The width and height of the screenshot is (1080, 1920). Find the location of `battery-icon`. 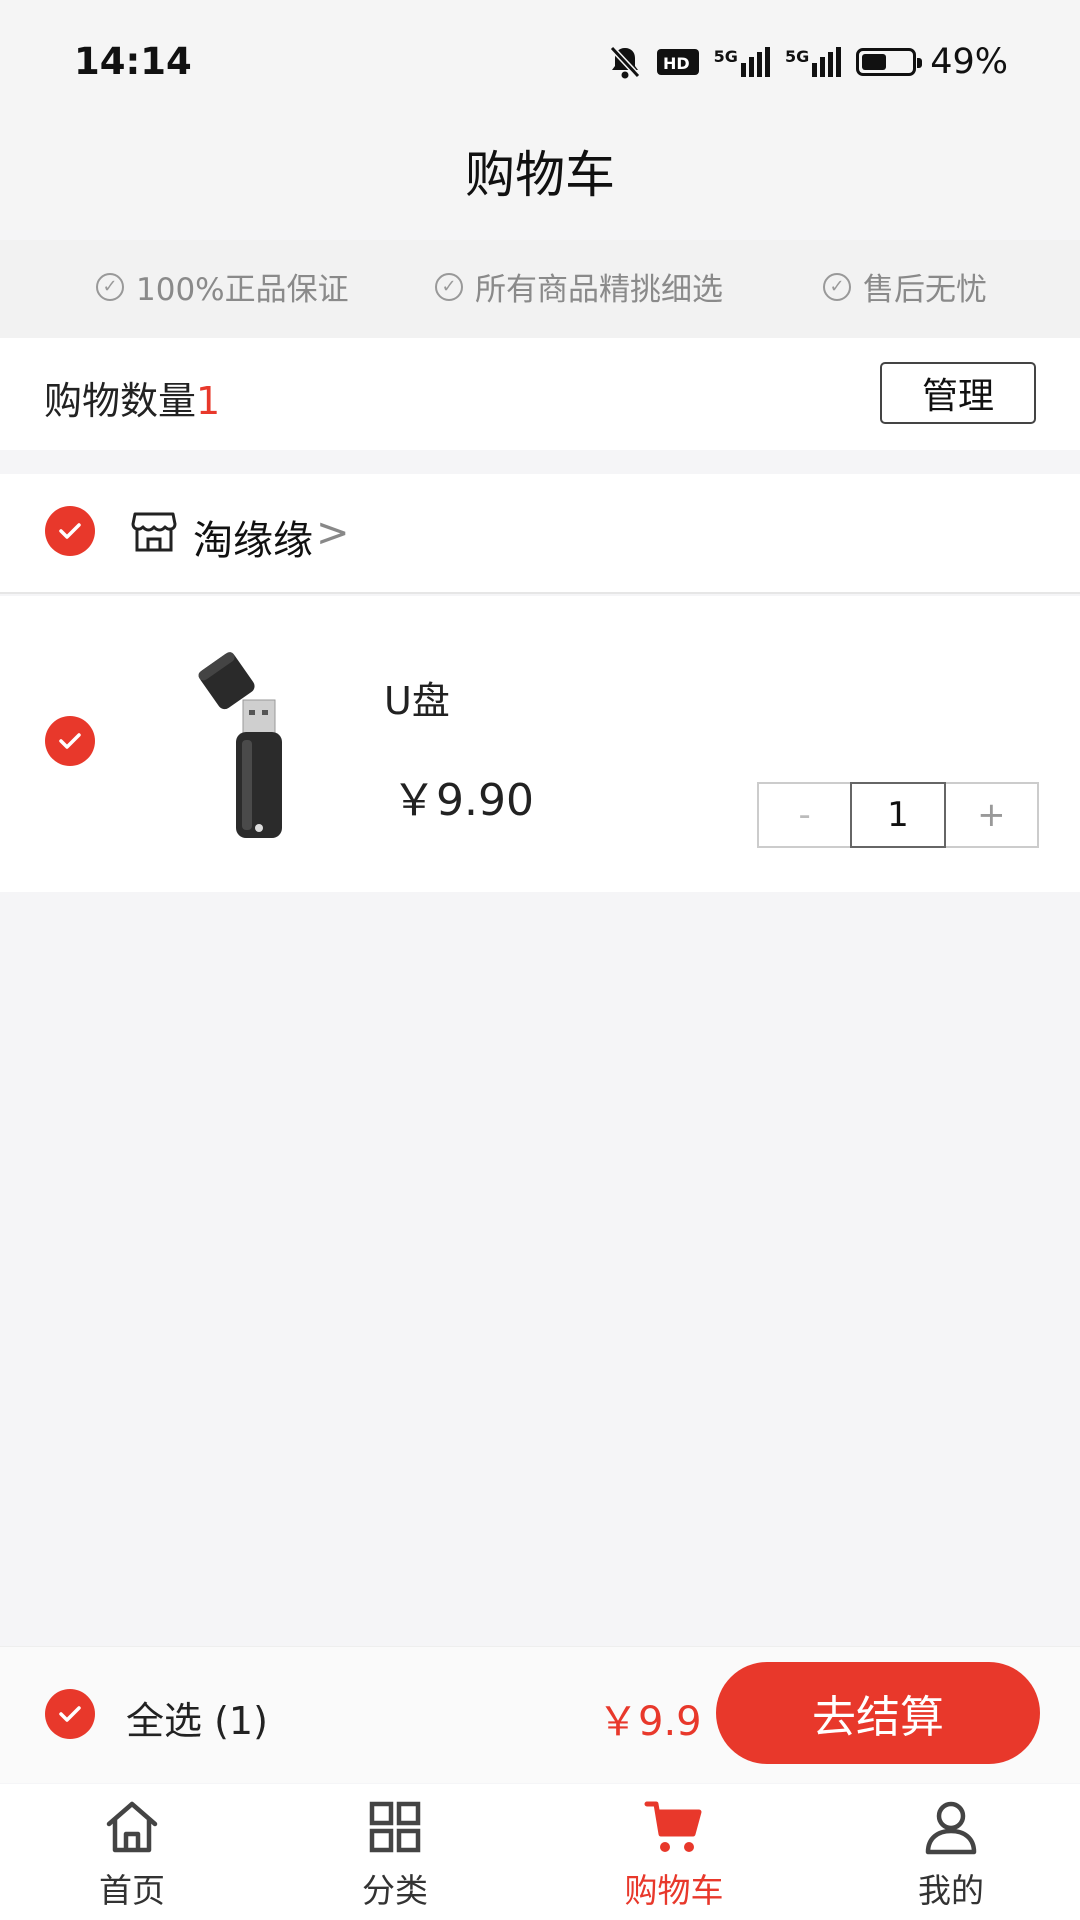

battery-icon is located at coordinates (889, 62).